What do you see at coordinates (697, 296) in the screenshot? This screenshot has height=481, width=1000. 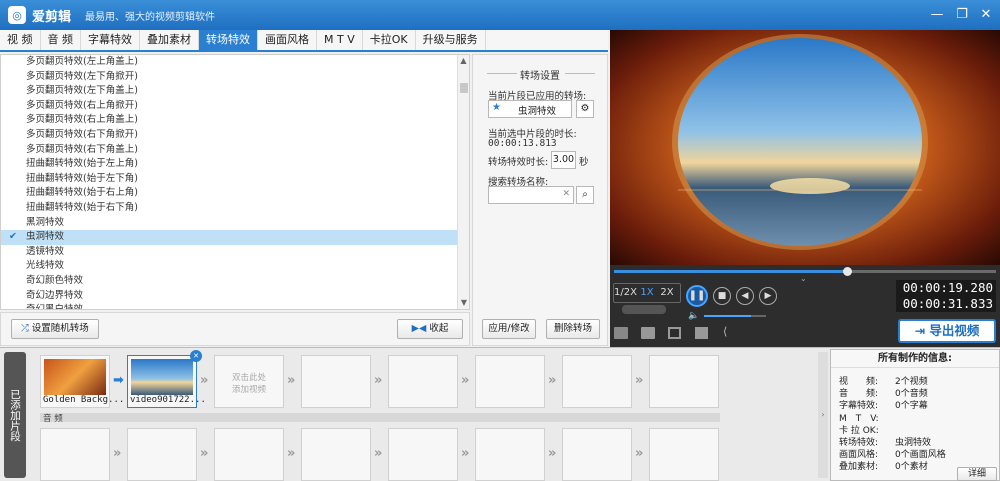 I see `pause-icon: ❚❚` at bounding box center [697, 296].